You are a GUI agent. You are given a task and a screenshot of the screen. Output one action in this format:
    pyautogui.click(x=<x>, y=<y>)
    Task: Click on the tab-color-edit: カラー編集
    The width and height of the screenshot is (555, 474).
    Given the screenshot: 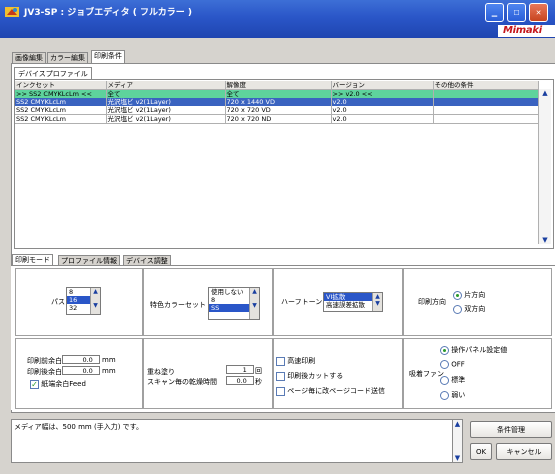 What is the action you would take?
    pyautogui.click(x=67, y=57)
    